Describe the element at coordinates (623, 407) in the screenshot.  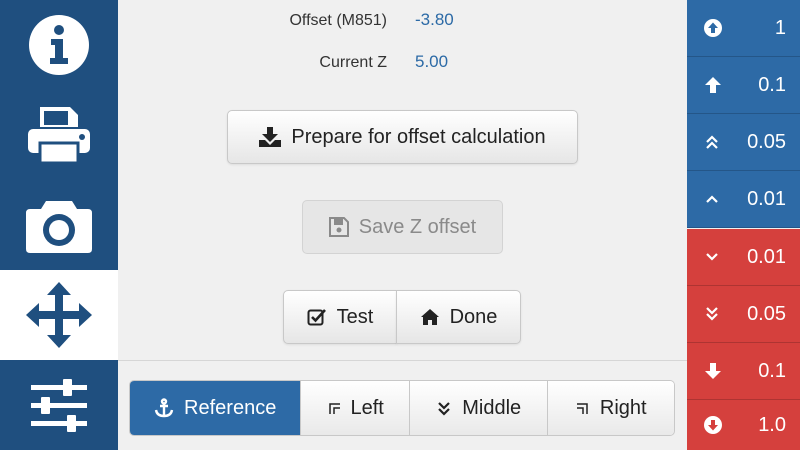
I see `position-right-label: Right` at that location.